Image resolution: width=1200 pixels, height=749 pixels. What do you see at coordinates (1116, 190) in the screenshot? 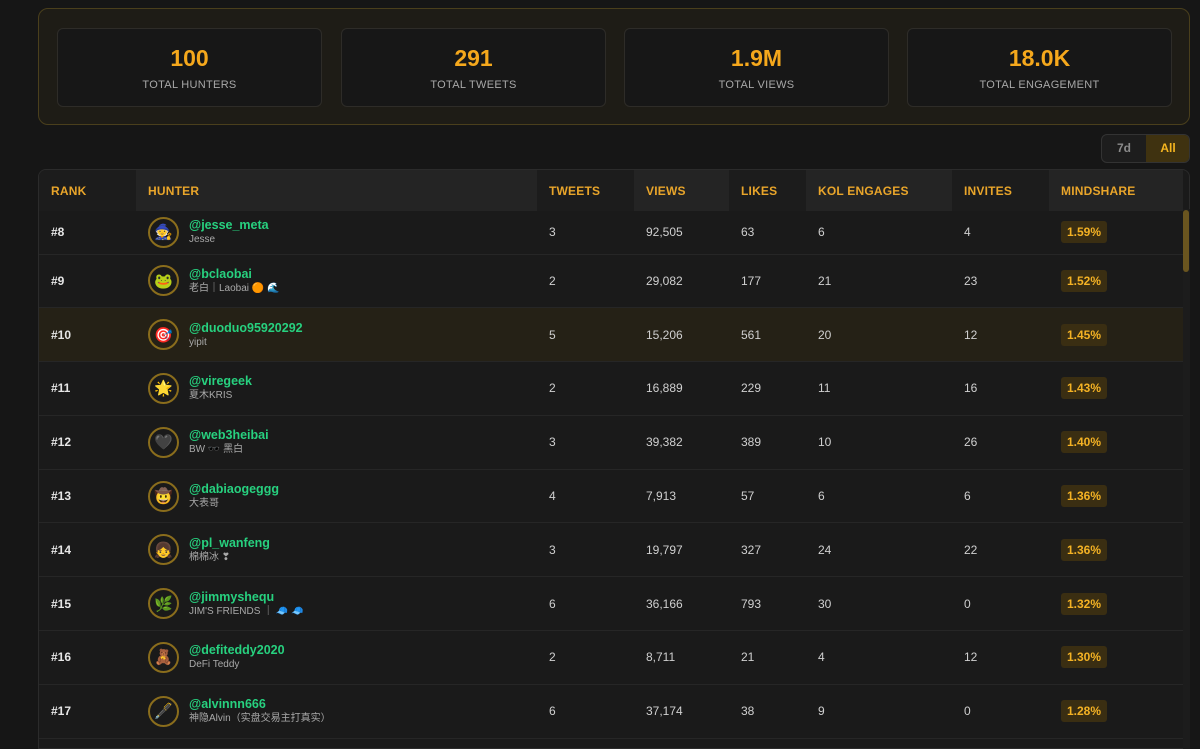
I see `header-mindshare: MINDSHARE` at bounding box center [1116, 190].